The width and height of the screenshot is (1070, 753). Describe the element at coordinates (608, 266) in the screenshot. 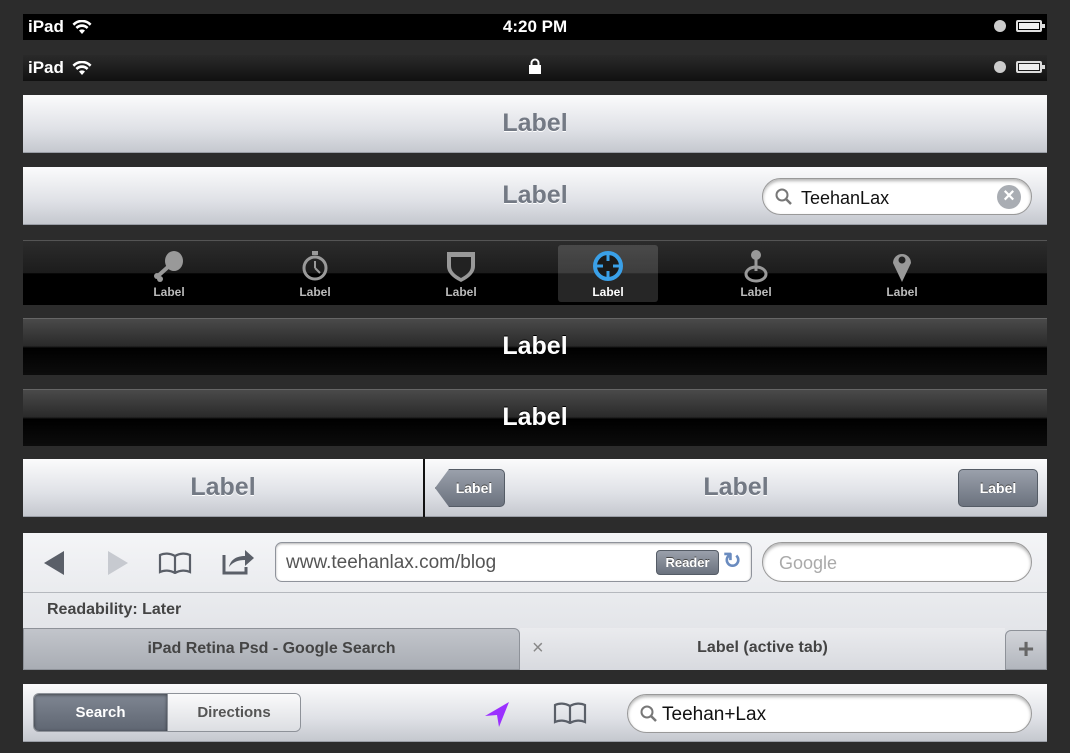

I see `crosshair-icon` at that location.